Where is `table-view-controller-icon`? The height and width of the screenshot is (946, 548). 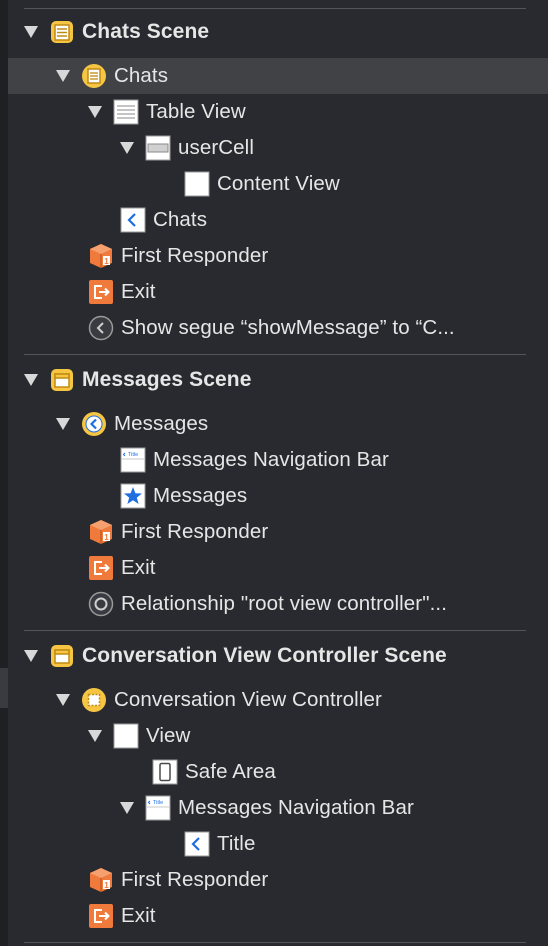
table-view-controller-icon is located at coordinates (94, 76).